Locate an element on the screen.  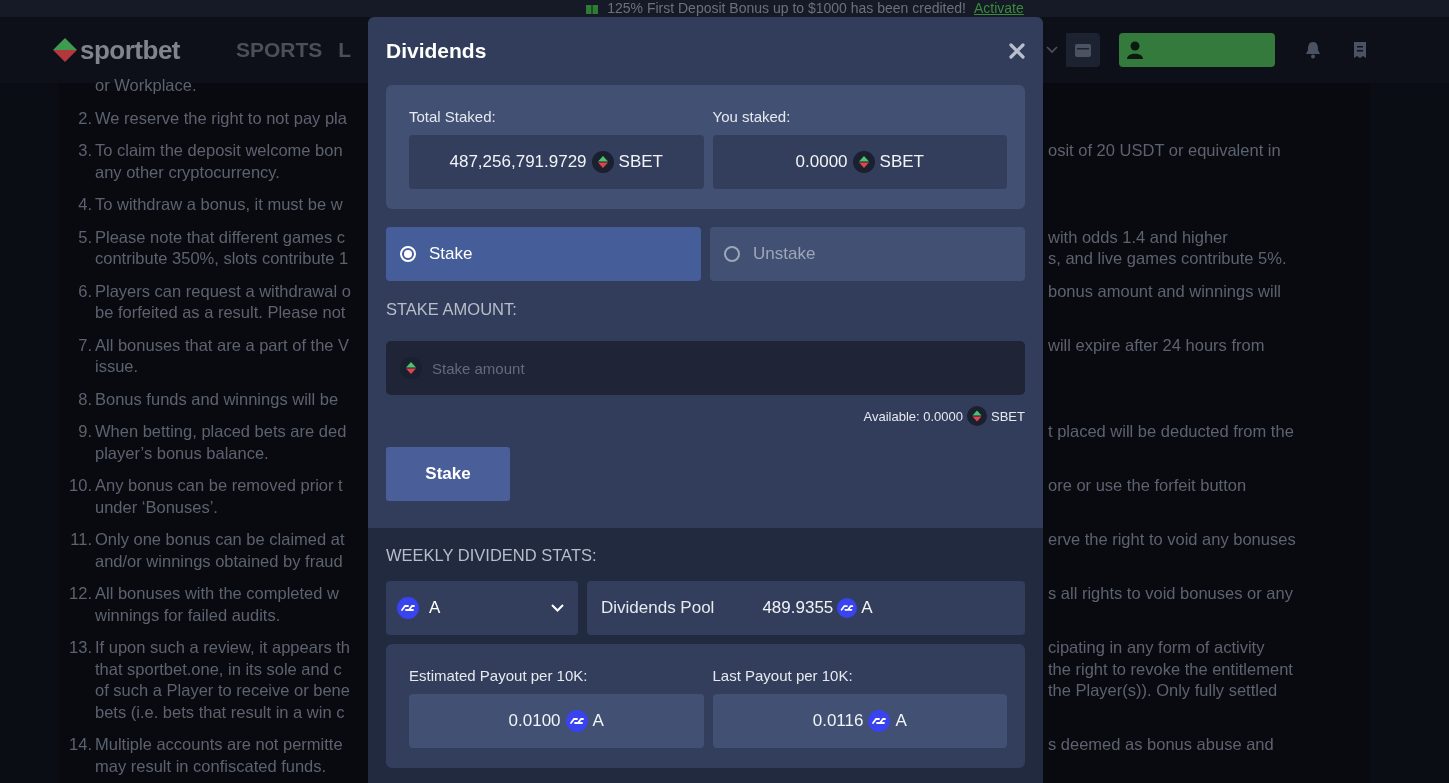
terms-text: If upon such a review, it appears th is located at coordinates (223, 647).